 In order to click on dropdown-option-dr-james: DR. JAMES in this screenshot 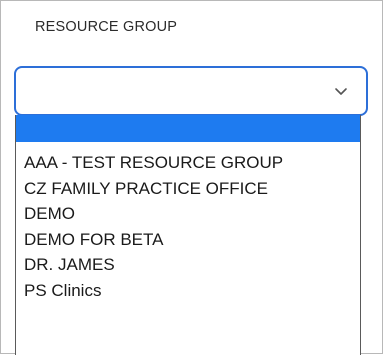, I will do `click(188, 265)`.